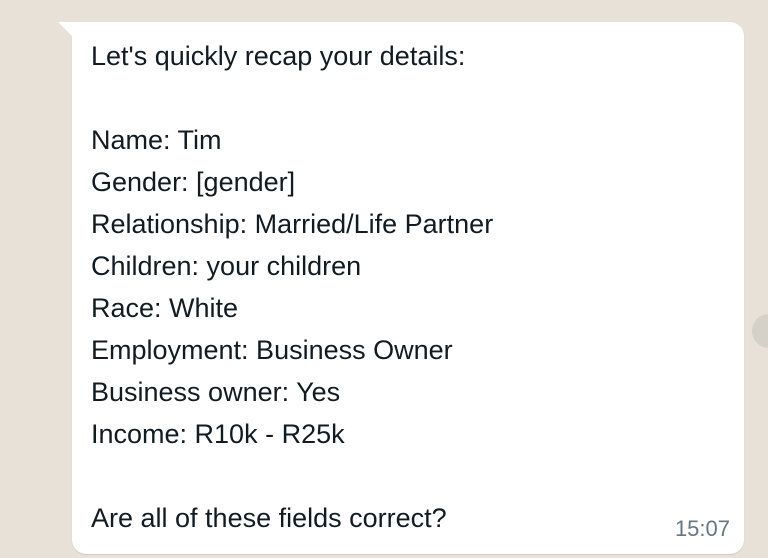 The height and width of the screenshot is (558, 768). What do you see at coordinates (65, 29) in the screenshot?
I see `message-bubble-tail` at bounding box center [65, 29].